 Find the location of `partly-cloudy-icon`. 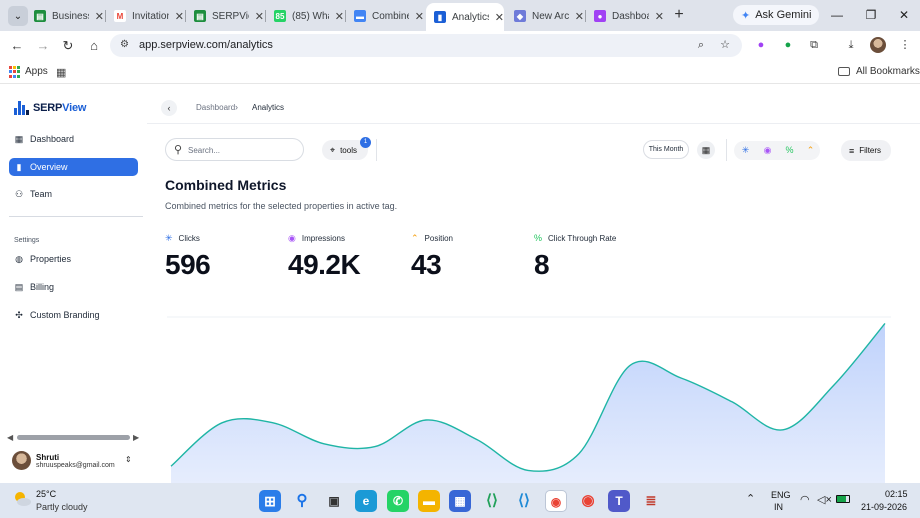

partly-cloudy-icon is located at coordinates (22, 499).